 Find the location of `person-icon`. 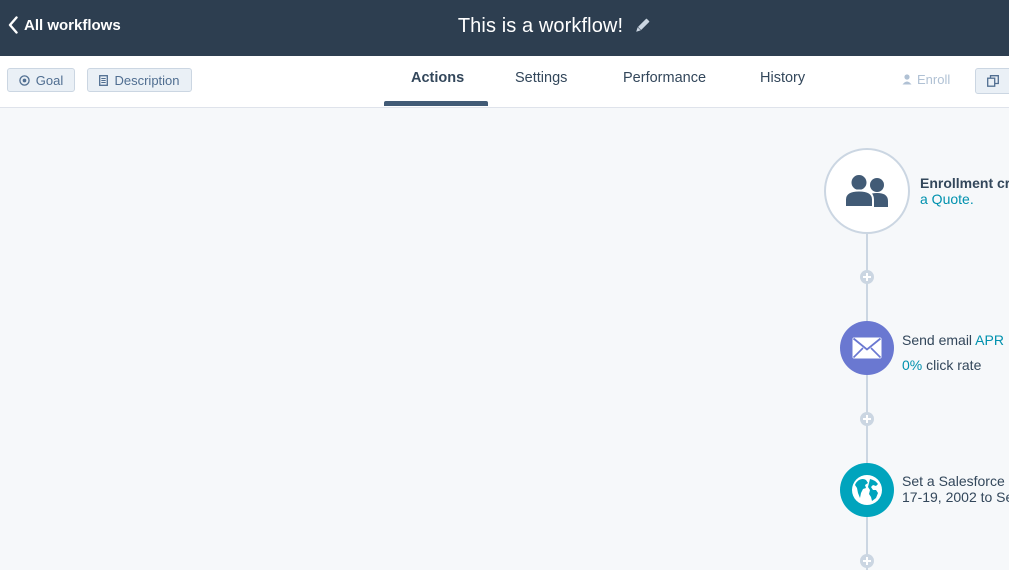

person-icon is located at coordinates (907, 79).